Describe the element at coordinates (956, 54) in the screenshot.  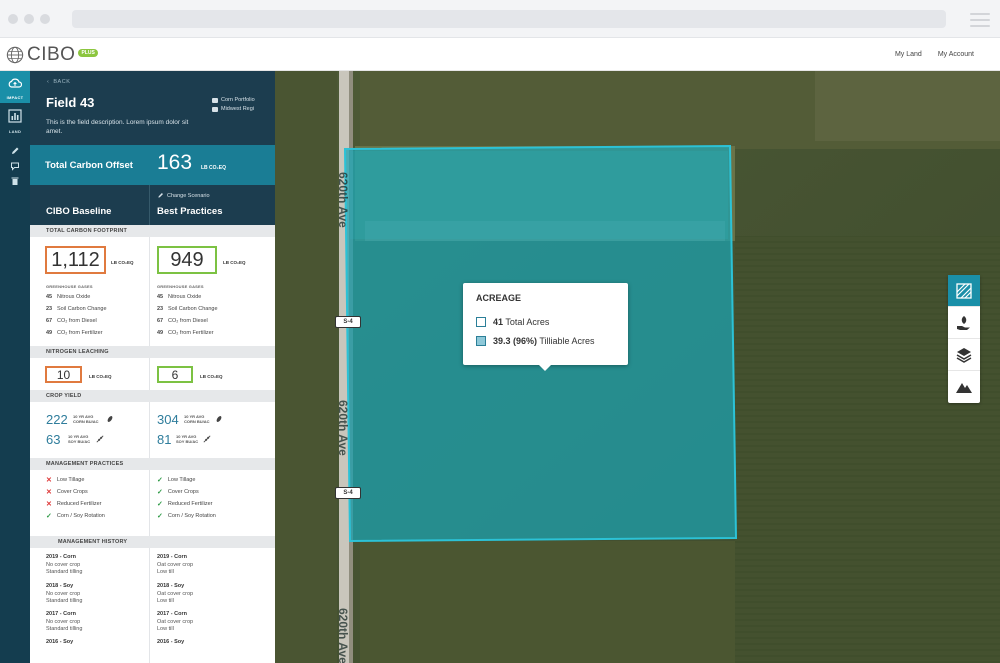
I see `nav-link-my-account: My Account` at that location.